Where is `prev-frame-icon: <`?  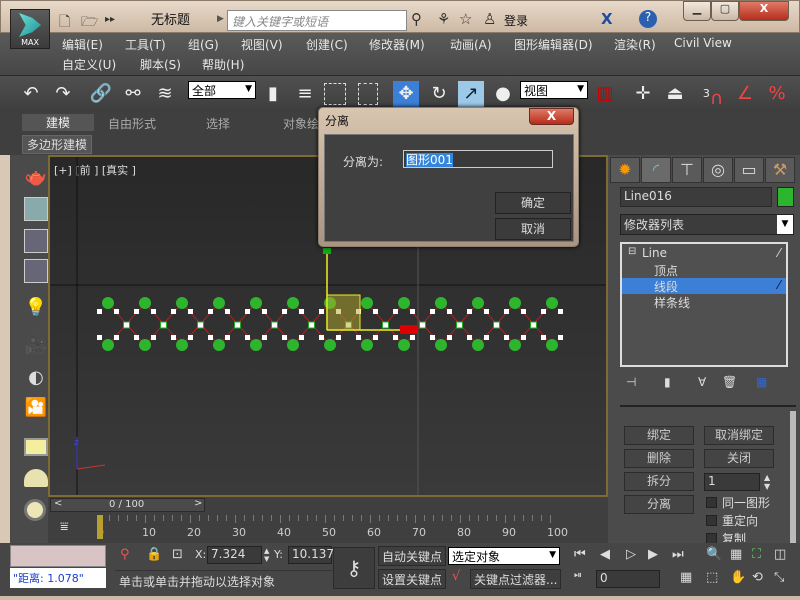
prev-frame-icon: < is located at coordinates (58, 503).